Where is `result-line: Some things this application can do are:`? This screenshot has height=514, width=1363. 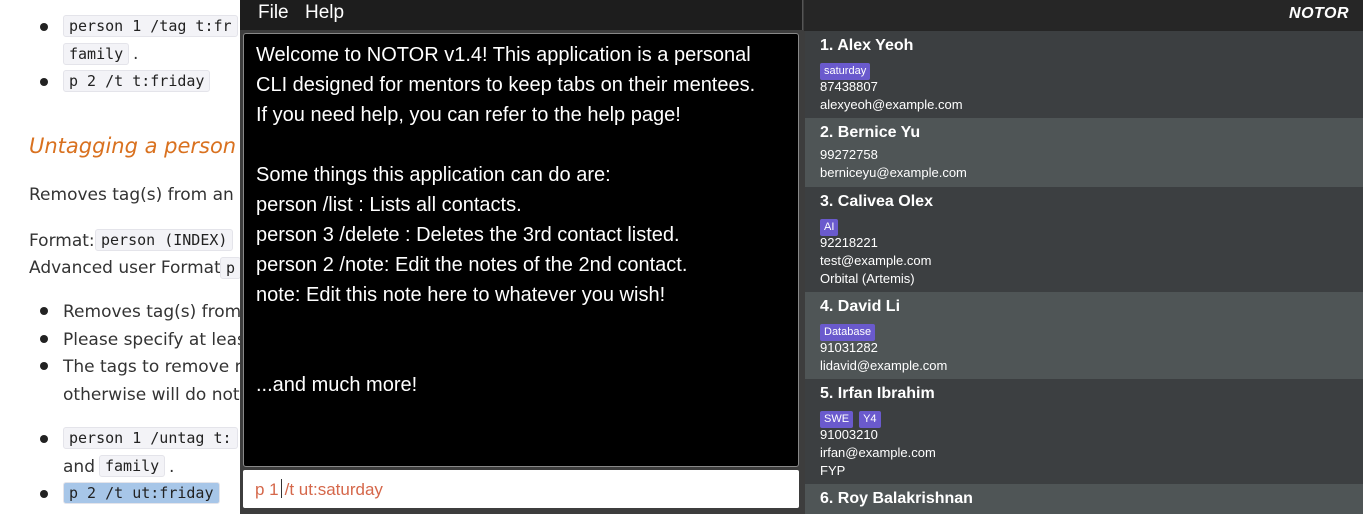 result-line: Some things this application can do are: is located at coordinates (433, 175).